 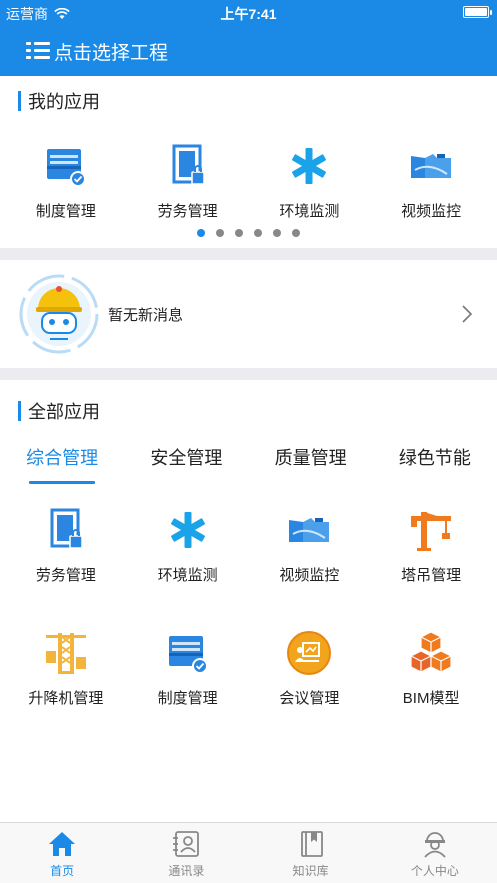 I want to click on message-text: 暂无新消息, so click(x=146, y=315).